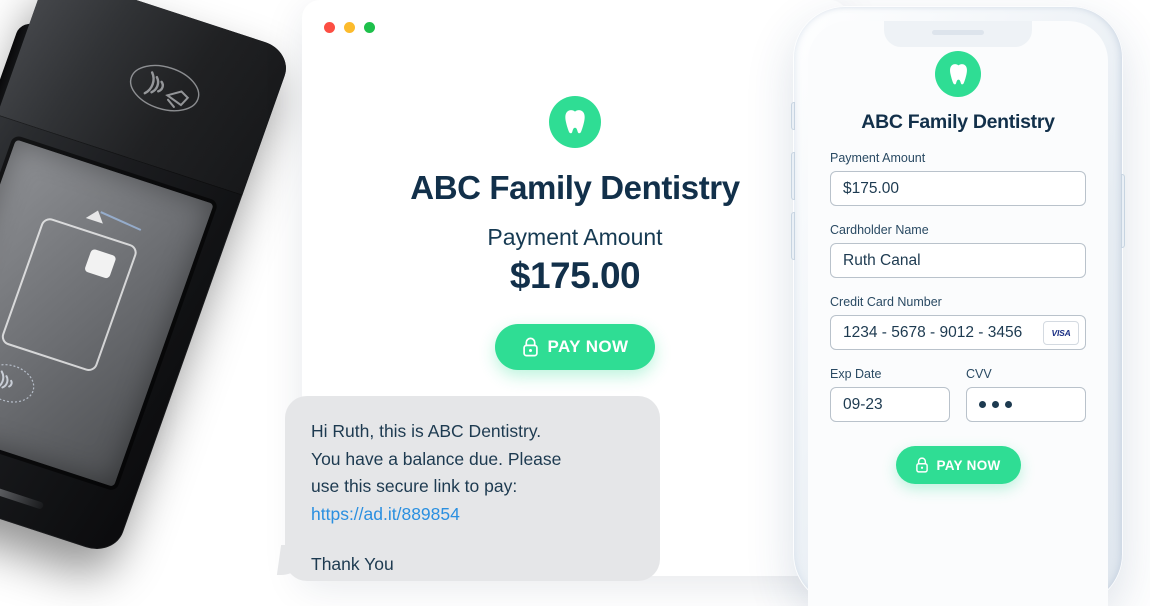 The image size is (1150, 606). What do you see at coordinates (17, 383) in the screenshot?
I see `nfc-contactless-screen-icon` at bounding box center [17, 383].